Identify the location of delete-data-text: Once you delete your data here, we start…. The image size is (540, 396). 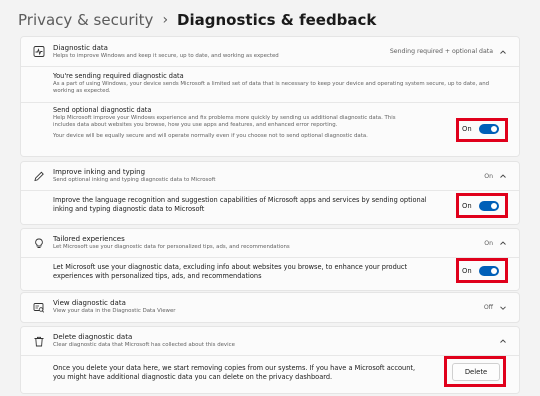
(234, 372).